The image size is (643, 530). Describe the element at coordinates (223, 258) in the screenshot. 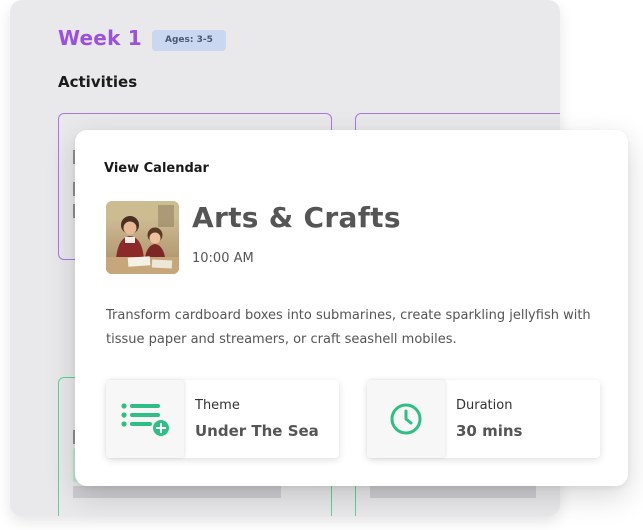

I see `event-time: 10:00 AM` at that location.